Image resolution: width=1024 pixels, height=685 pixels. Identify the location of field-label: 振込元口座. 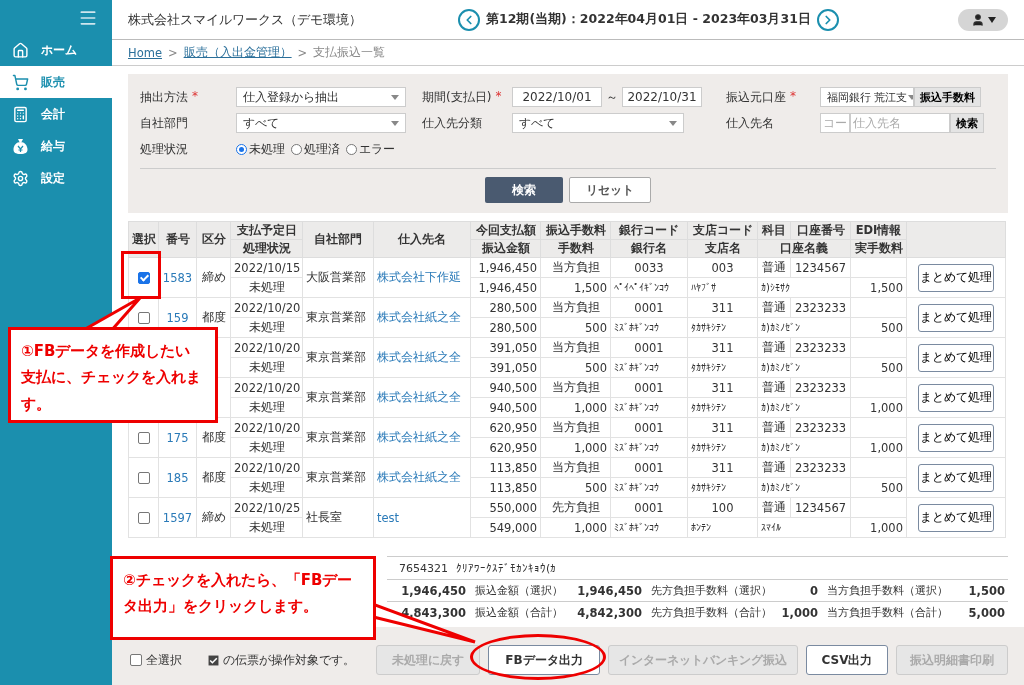
(756, 97).